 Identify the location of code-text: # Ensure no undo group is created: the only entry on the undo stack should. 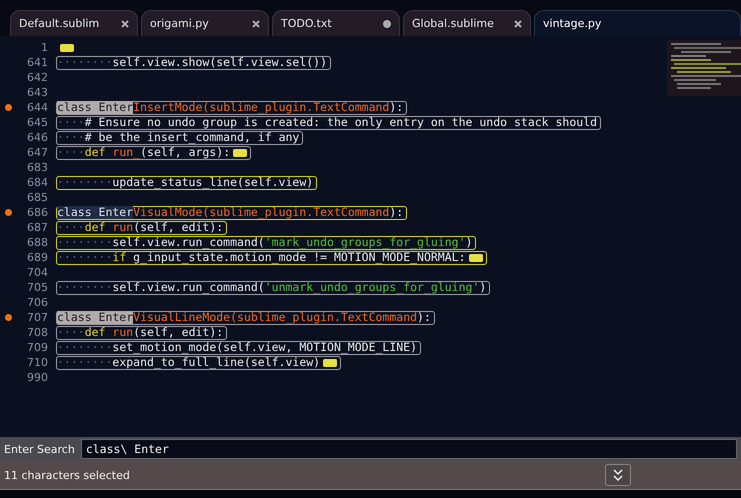
(341, 122).